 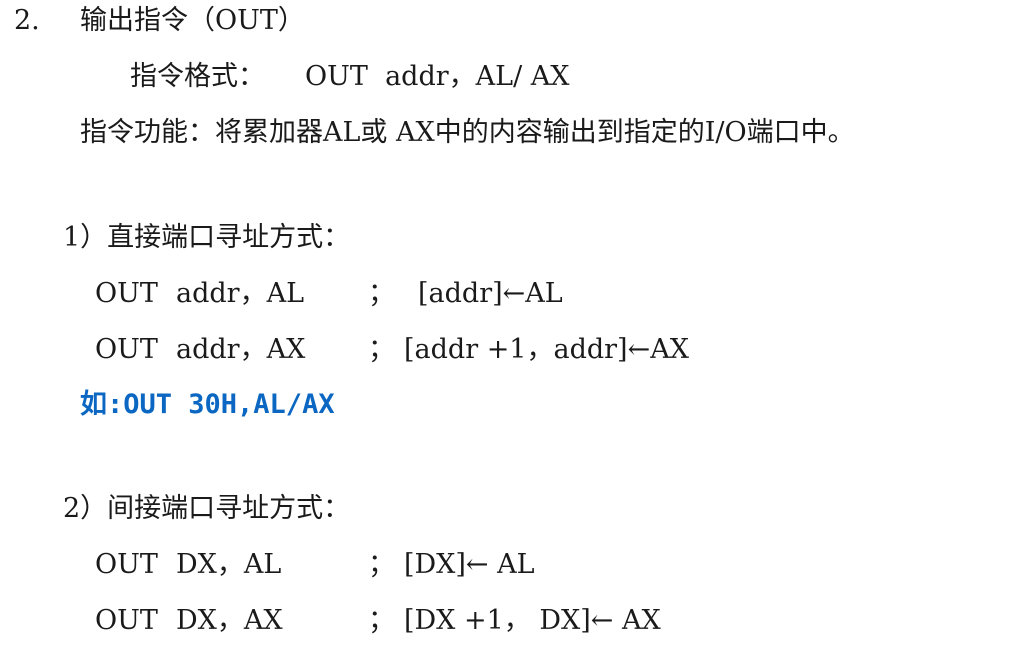 I want to click on instruction-comment: [DX]← AL, so click(x=469, y=564).